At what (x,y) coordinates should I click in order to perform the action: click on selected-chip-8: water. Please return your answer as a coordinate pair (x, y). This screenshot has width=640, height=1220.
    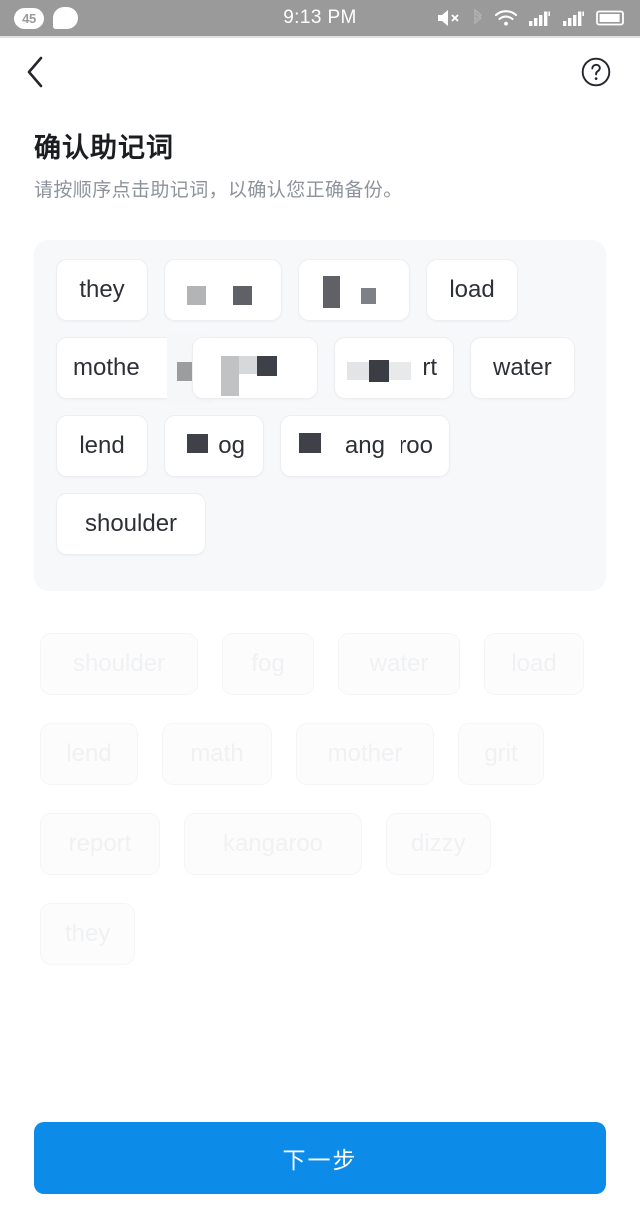
    Looking at the image, I should click on (522, 368).